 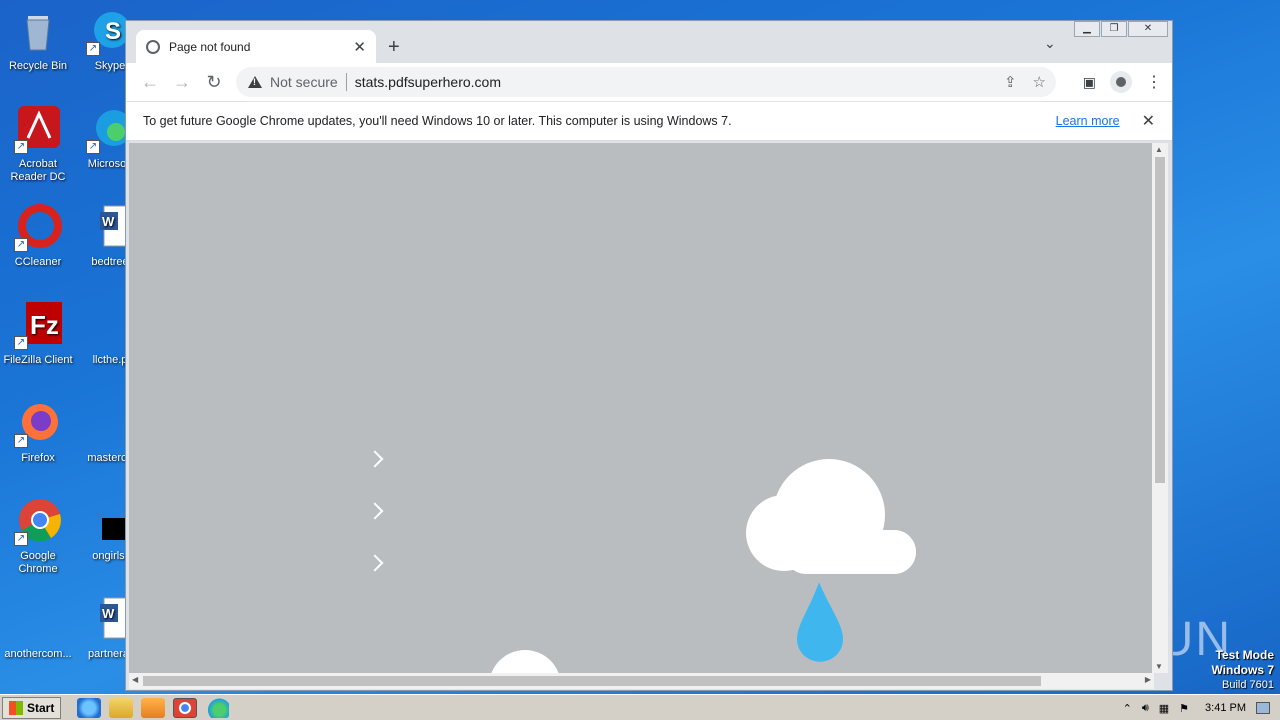 I want to click on test-mode-notice: Test Mode Windows 7 Build 7601, so click(x=1242, y=670).